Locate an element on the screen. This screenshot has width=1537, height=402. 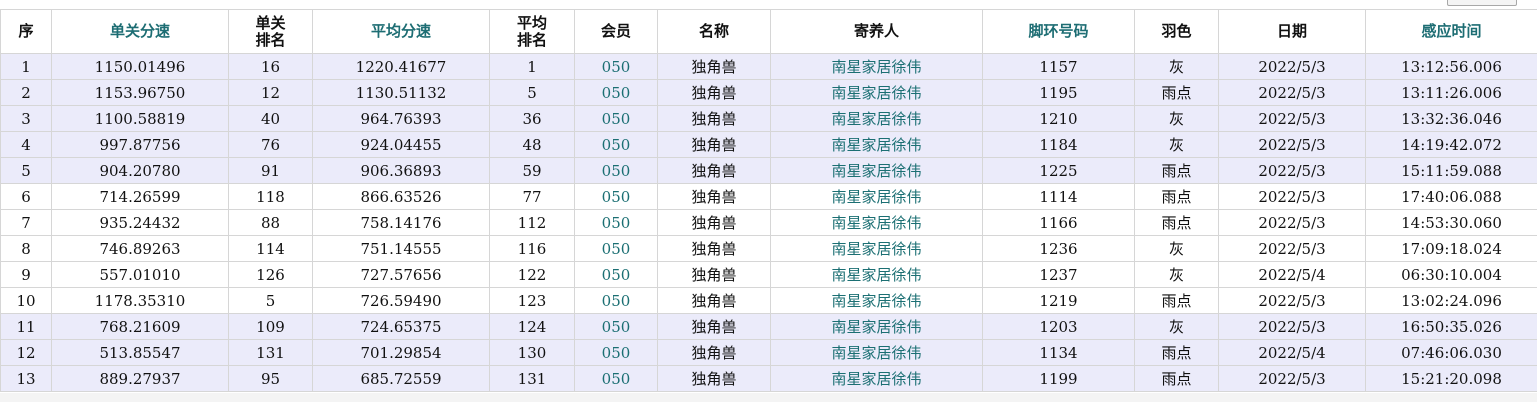
cell-time: 07:46:06.030 is located at coordinates (1451, 352).